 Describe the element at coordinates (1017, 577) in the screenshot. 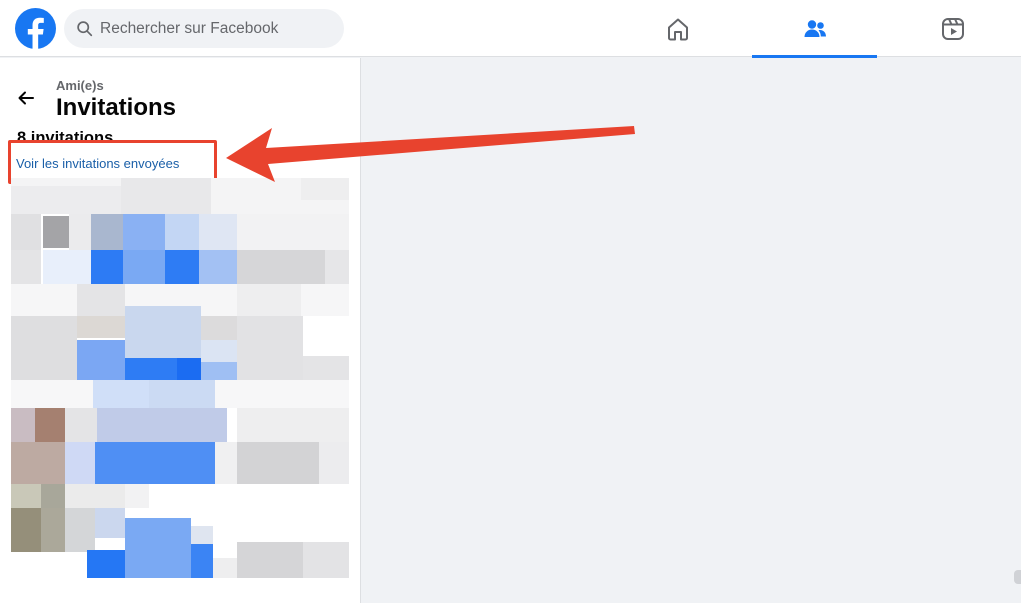

I see `scroll-handle` at that location.